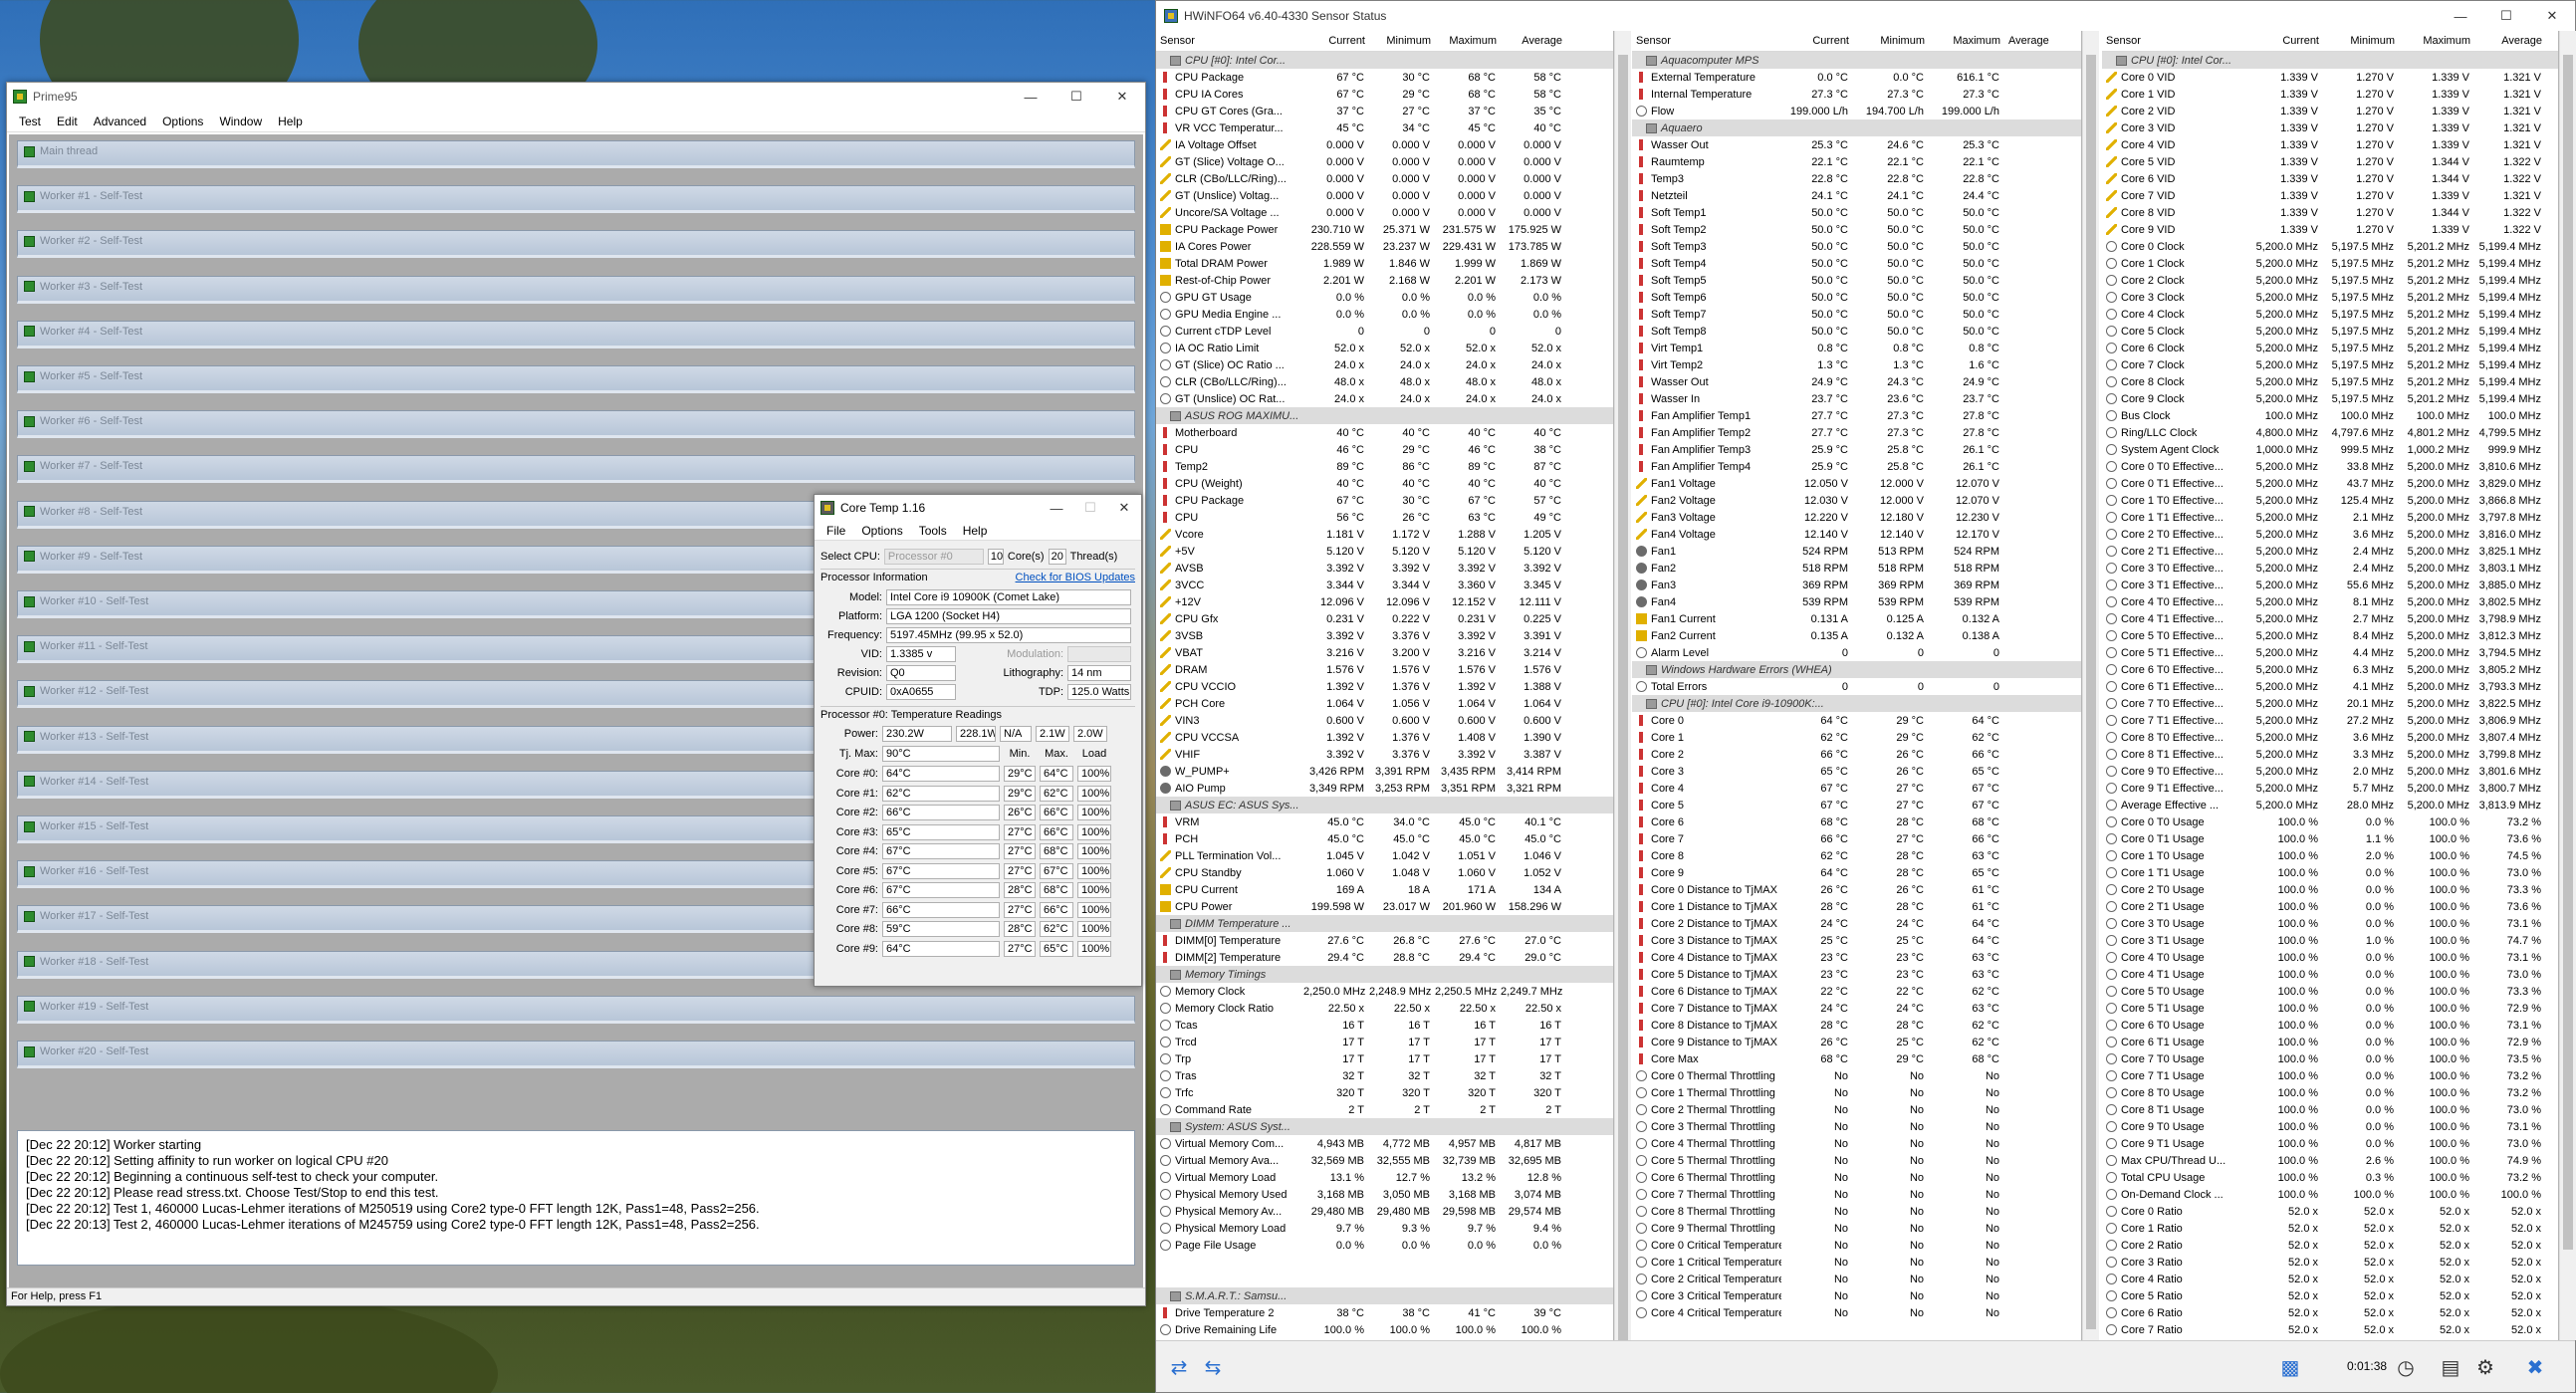 The width and height of the screenshot is (2576, 1393). I want to click on sensor-row: Core 3 Distance to TjMAX 25 °C 25 °C 64 °C, so click(1856, 940).